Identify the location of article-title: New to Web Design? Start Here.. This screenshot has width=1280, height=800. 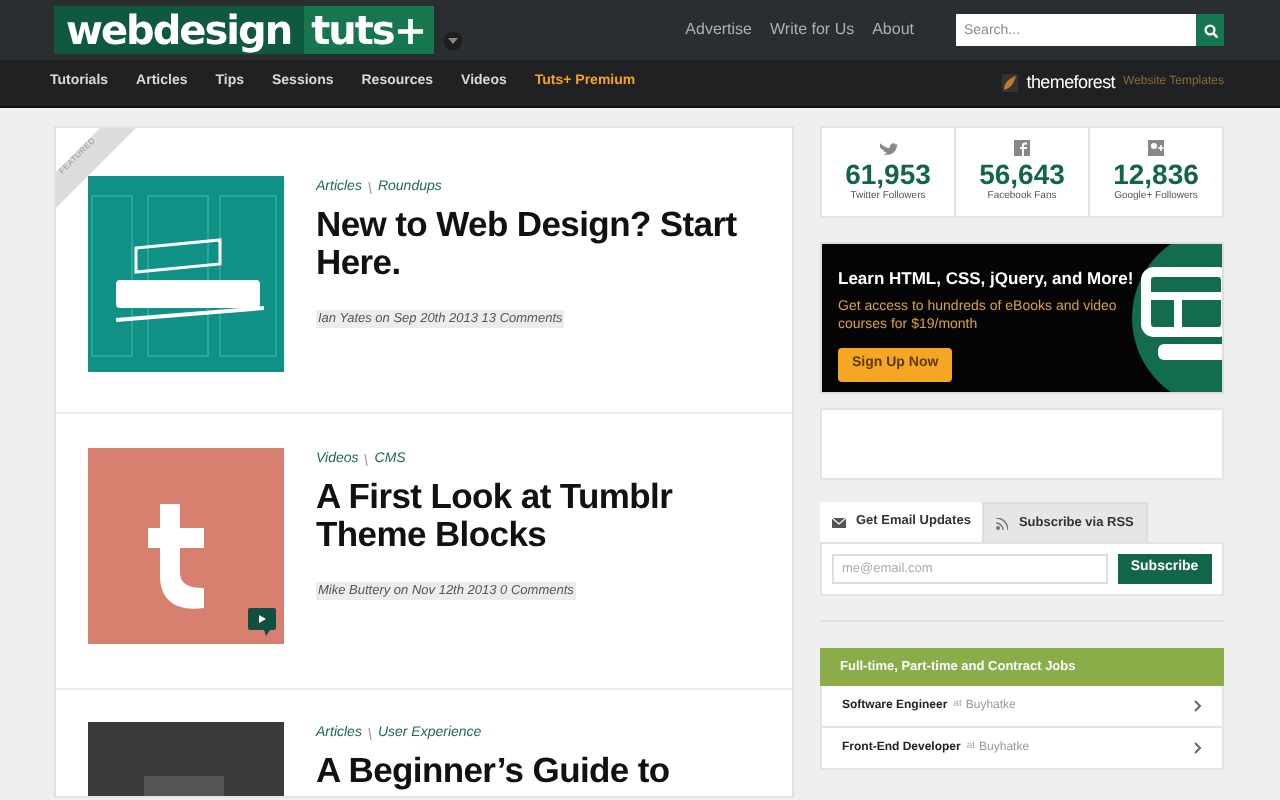
(546, 243).